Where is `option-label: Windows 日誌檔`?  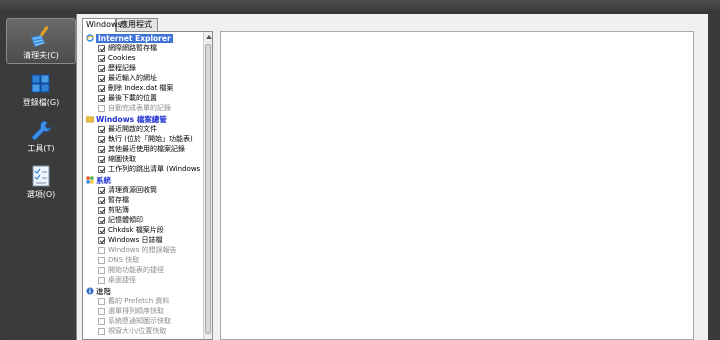
option-label: Windows 日誌檔 is located at coordinates (135, 240).